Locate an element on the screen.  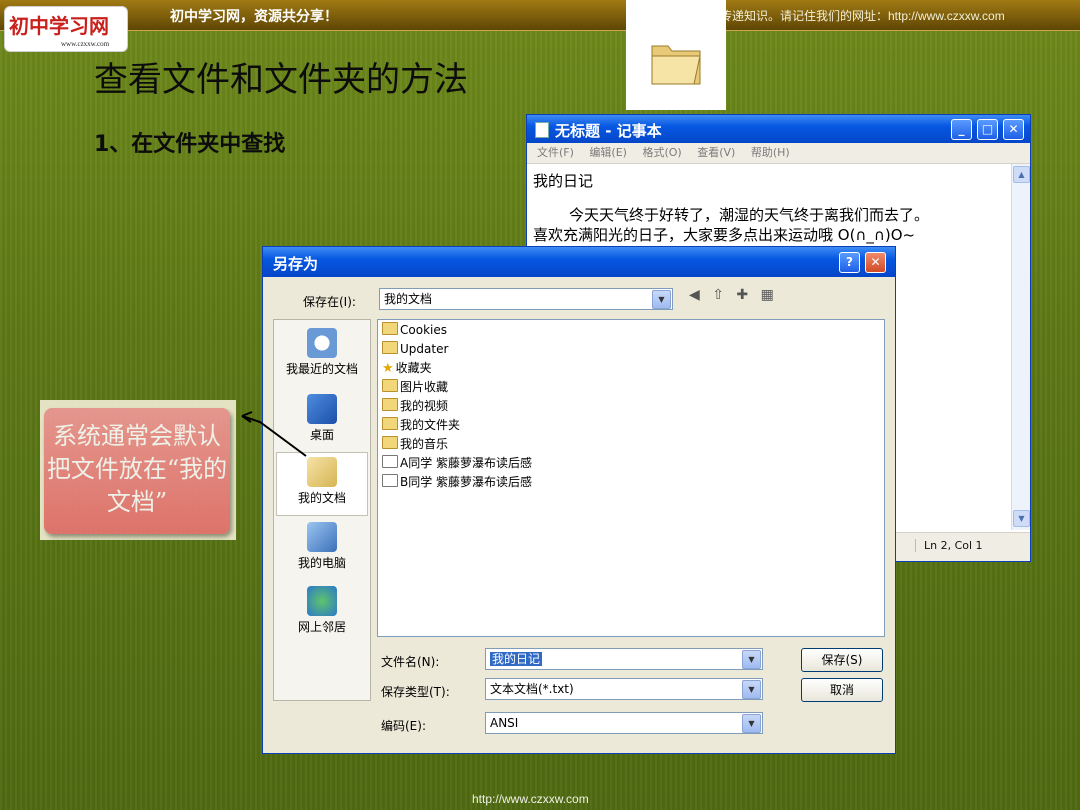
list-item: 图片收藏 is located at coordinates (415, 387).